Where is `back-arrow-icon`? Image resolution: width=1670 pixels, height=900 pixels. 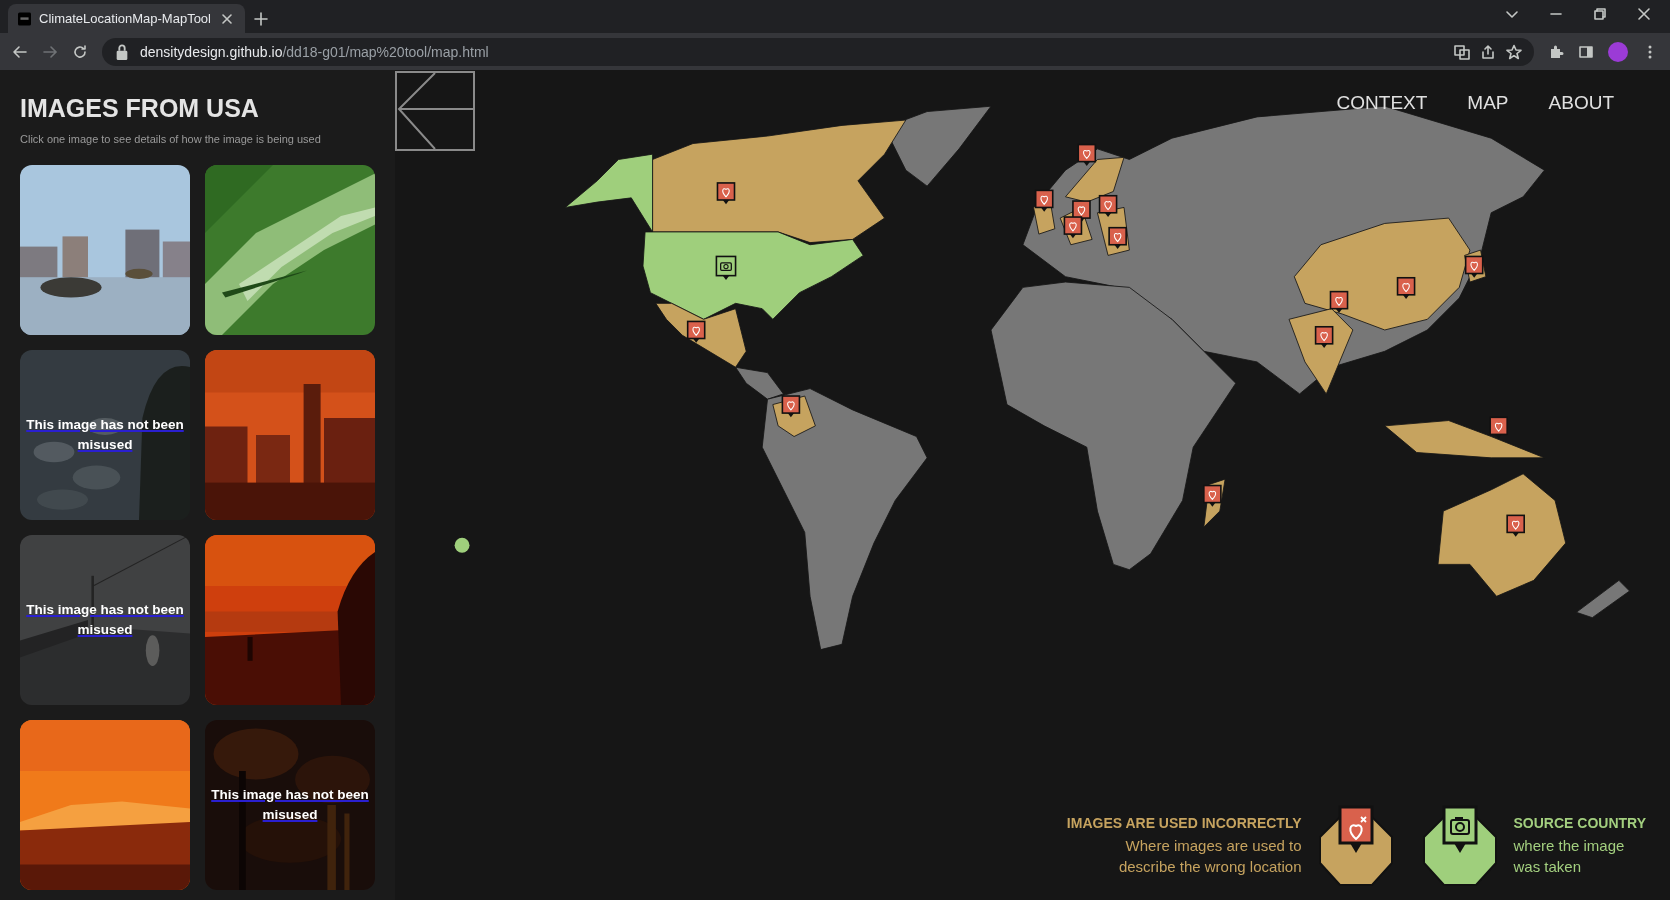
back-arrow-icon is located at coordinates (20, 51).